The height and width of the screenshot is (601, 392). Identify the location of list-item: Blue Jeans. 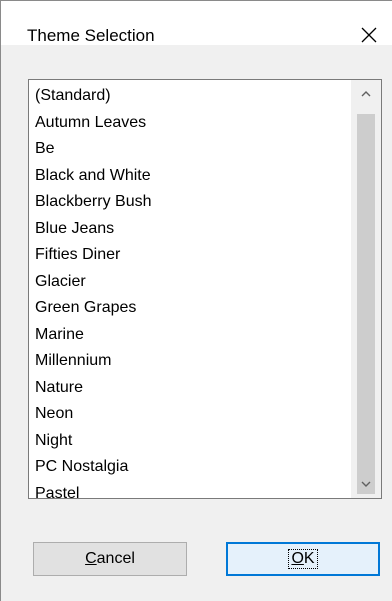
(189, 229).